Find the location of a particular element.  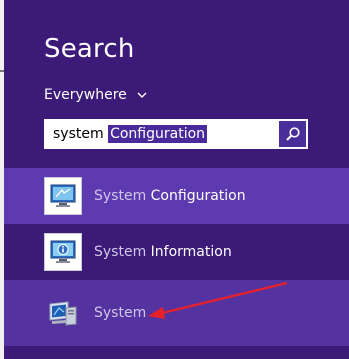

system-configuration-icon is located at coordinates (63, 196).